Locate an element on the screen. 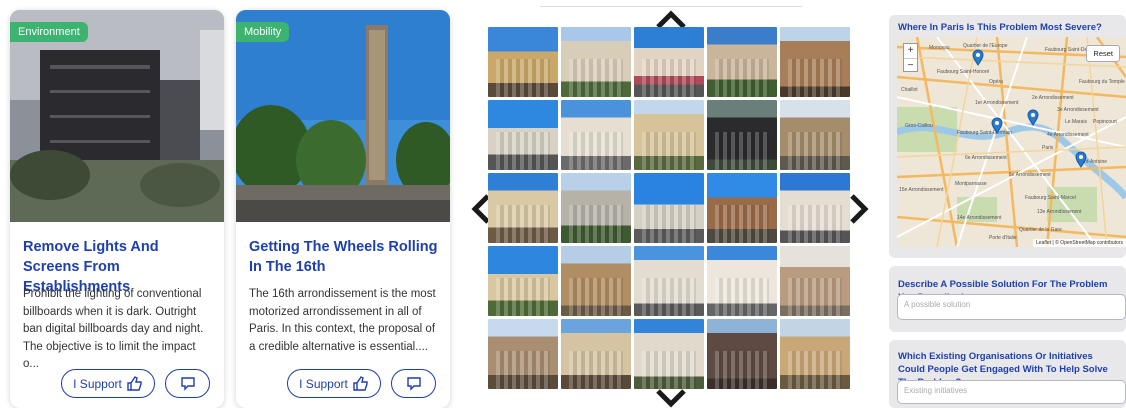 The width and height of the screenshot is (1126, 408). map-reset-button: Reset is located at coordinates (1103, 53).